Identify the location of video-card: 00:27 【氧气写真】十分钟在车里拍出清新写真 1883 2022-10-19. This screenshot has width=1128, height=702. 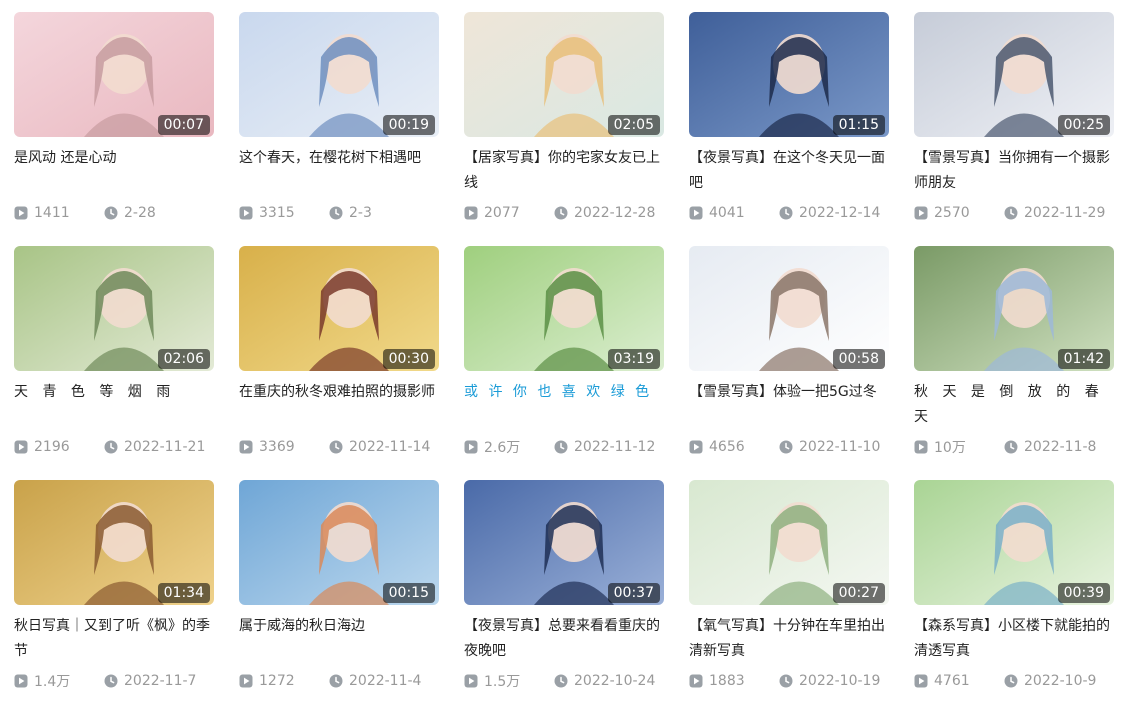
(789, 585).